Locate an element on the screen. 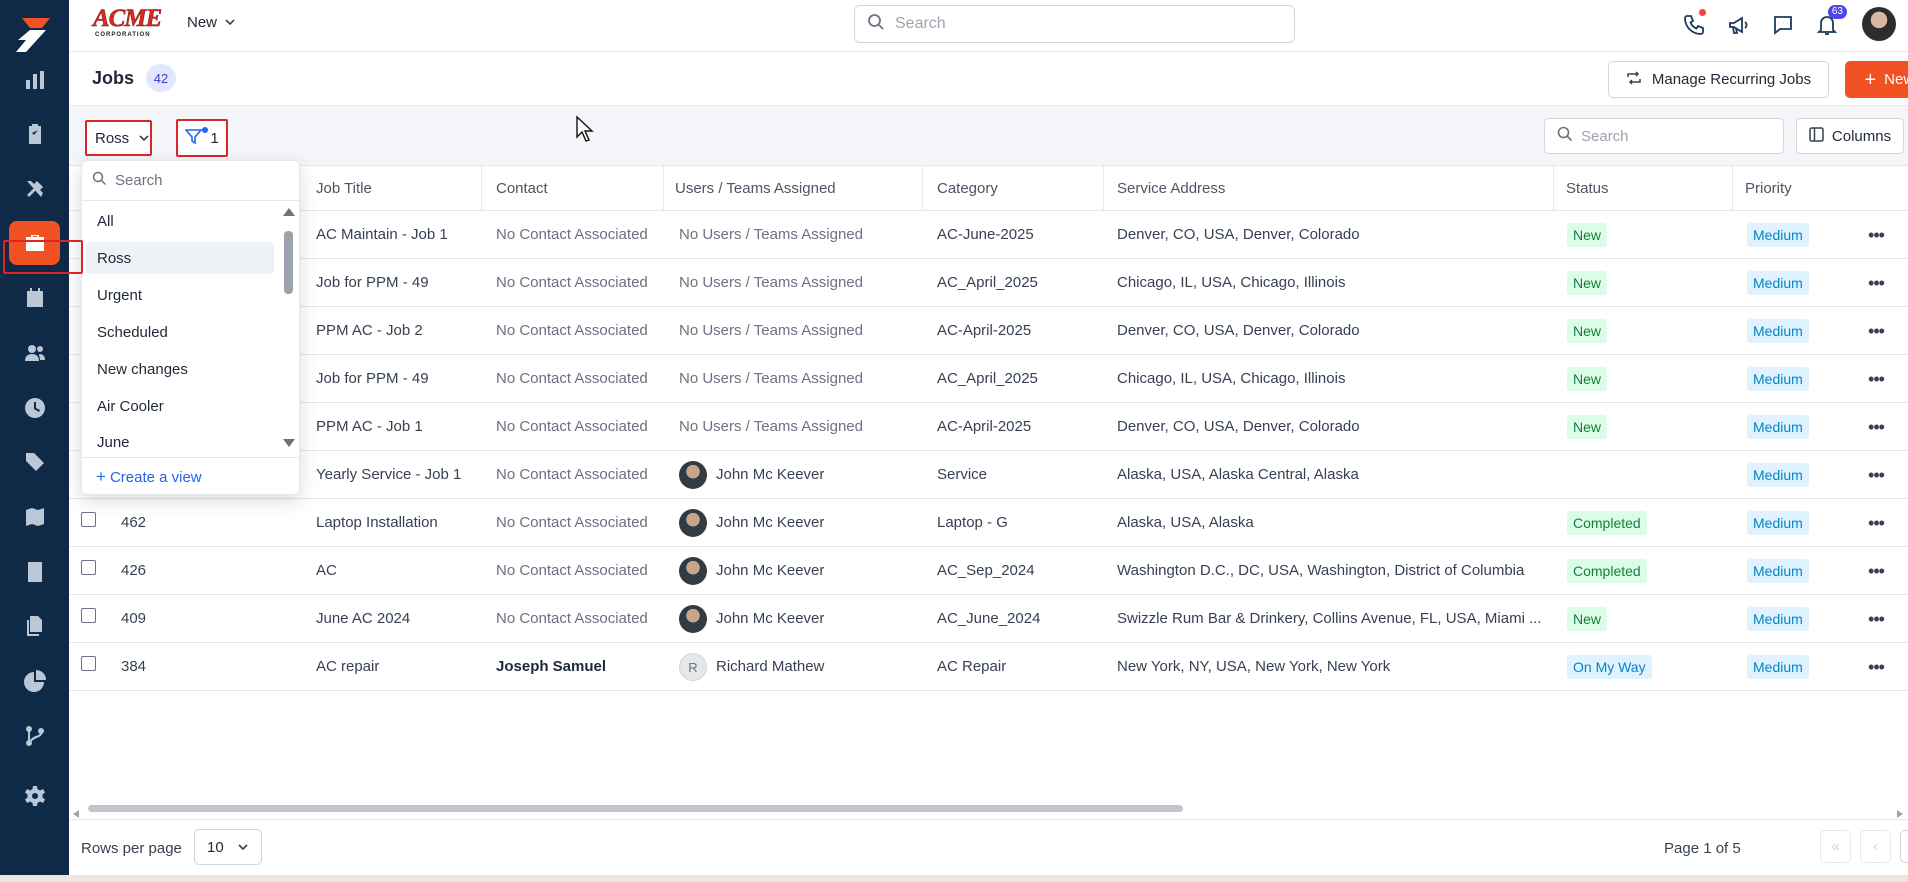 This screenshot has height=882, width=1908. sidebar-item-clock is located at coordinates (34, 408).